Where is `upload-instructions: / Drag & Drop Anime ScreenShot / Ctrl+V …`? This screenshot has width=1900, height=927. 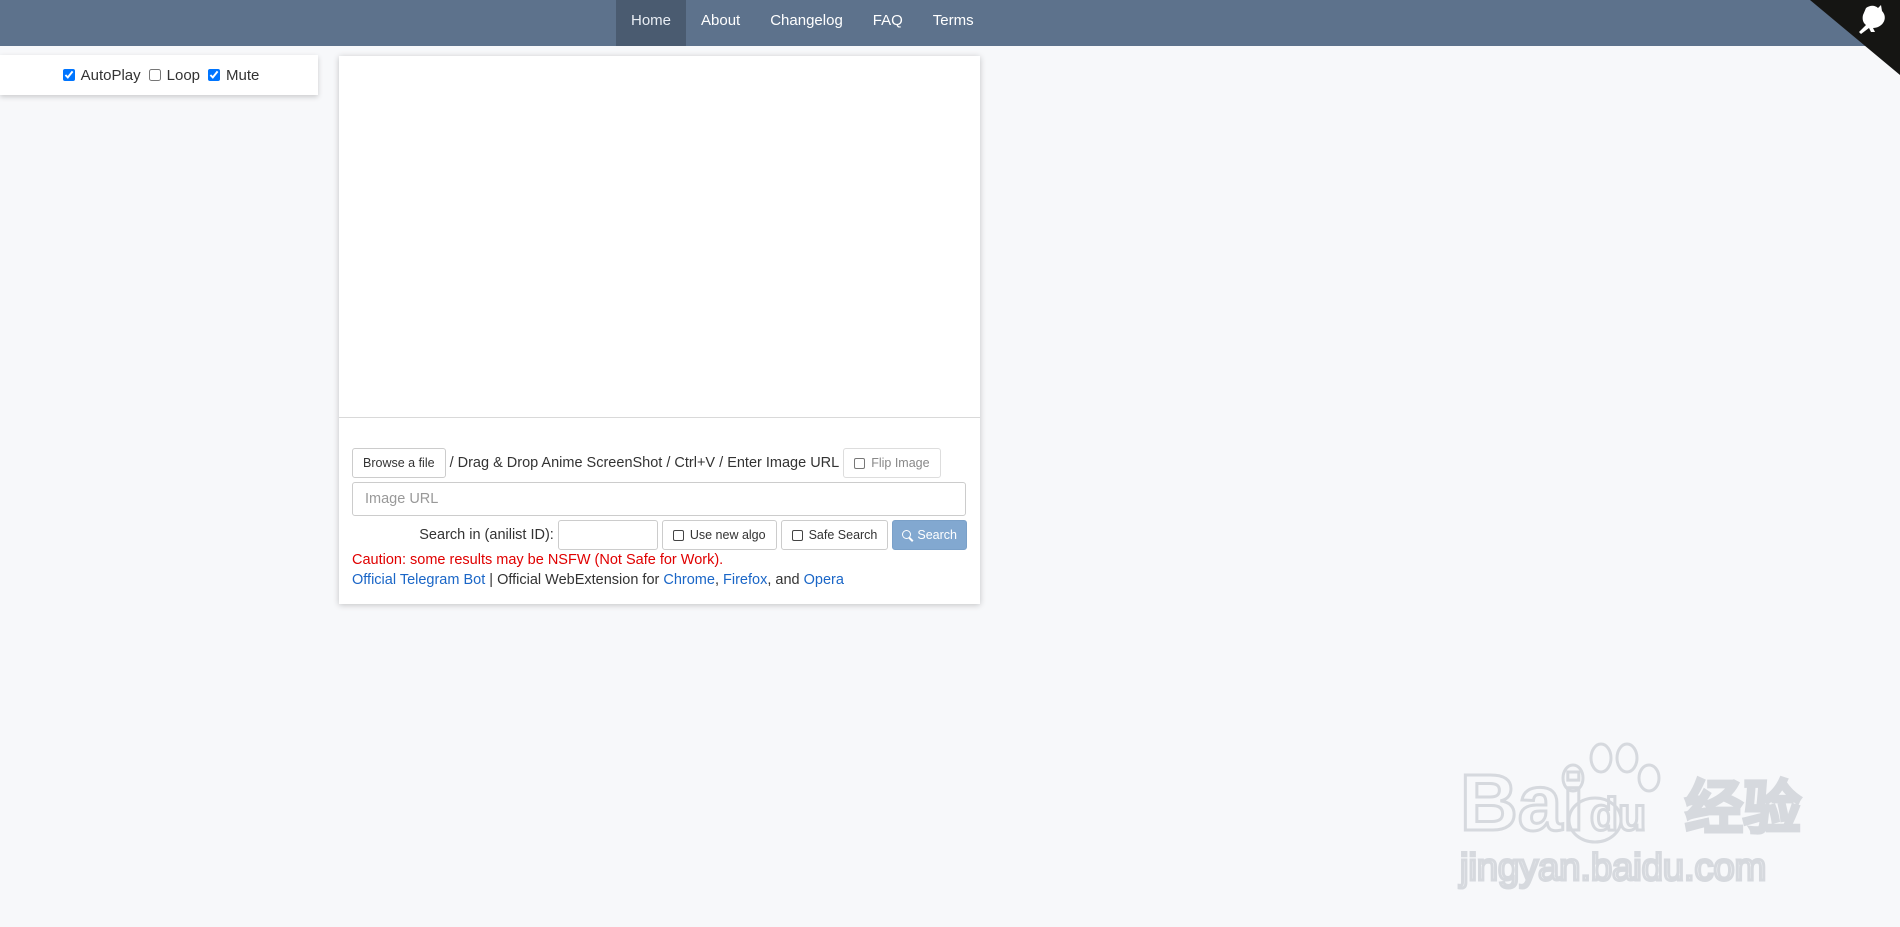 upload-instructions: / Drag & Drop Anime ScreenShot / Ctrl+V … is located at coordinates (644, 463).